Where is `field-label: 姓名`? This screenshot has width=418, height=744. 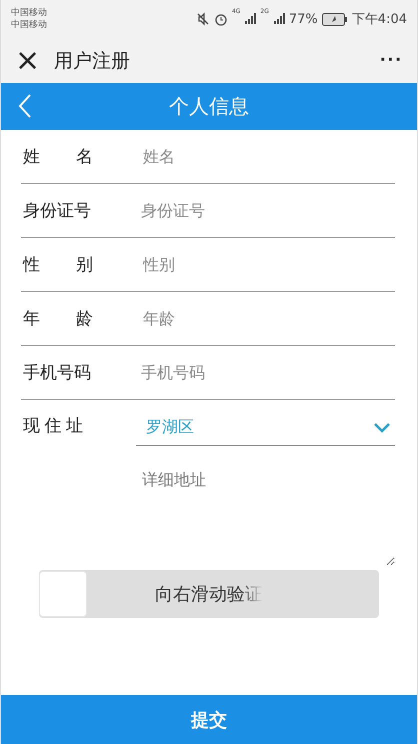 field-label: 姓名 is located at coordinates (58, 157).